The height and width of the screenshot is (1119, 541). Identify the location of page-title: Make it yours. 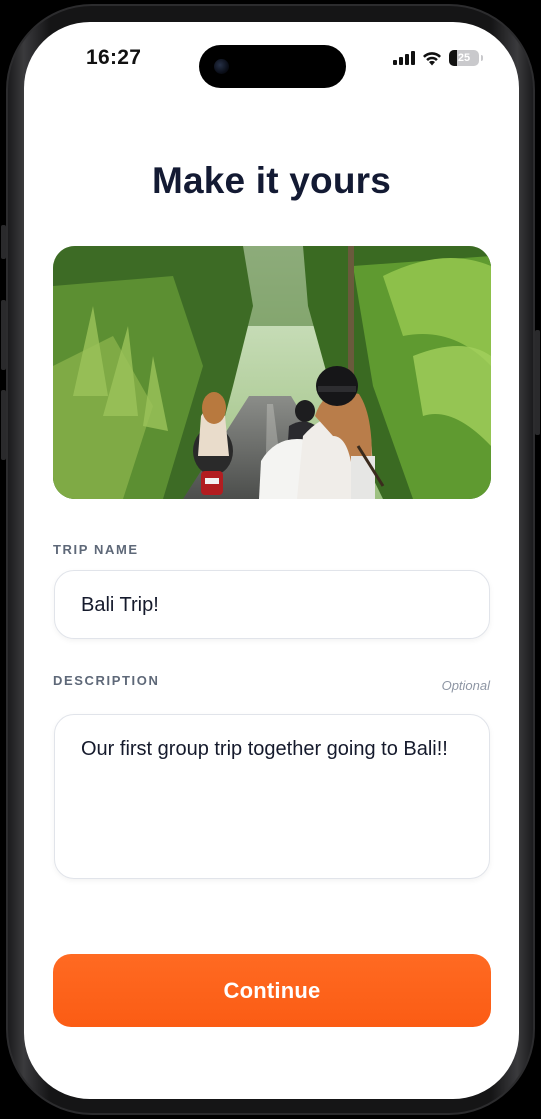
(271, 180).